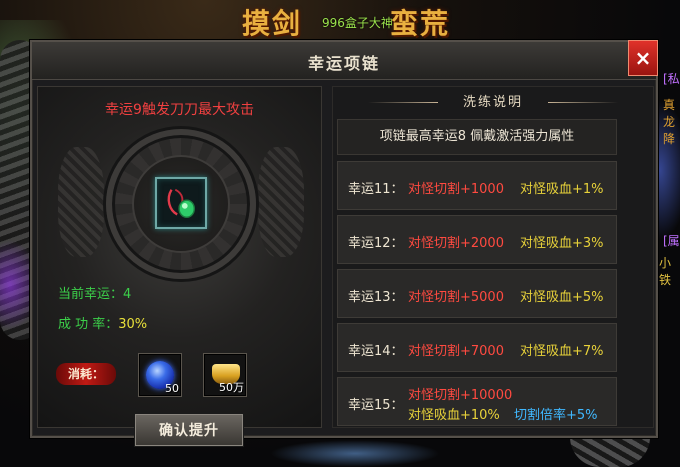  Describe the element at coordinates (376, 189) in the screenshot. I see `level-label: 幸运11：` at that location.